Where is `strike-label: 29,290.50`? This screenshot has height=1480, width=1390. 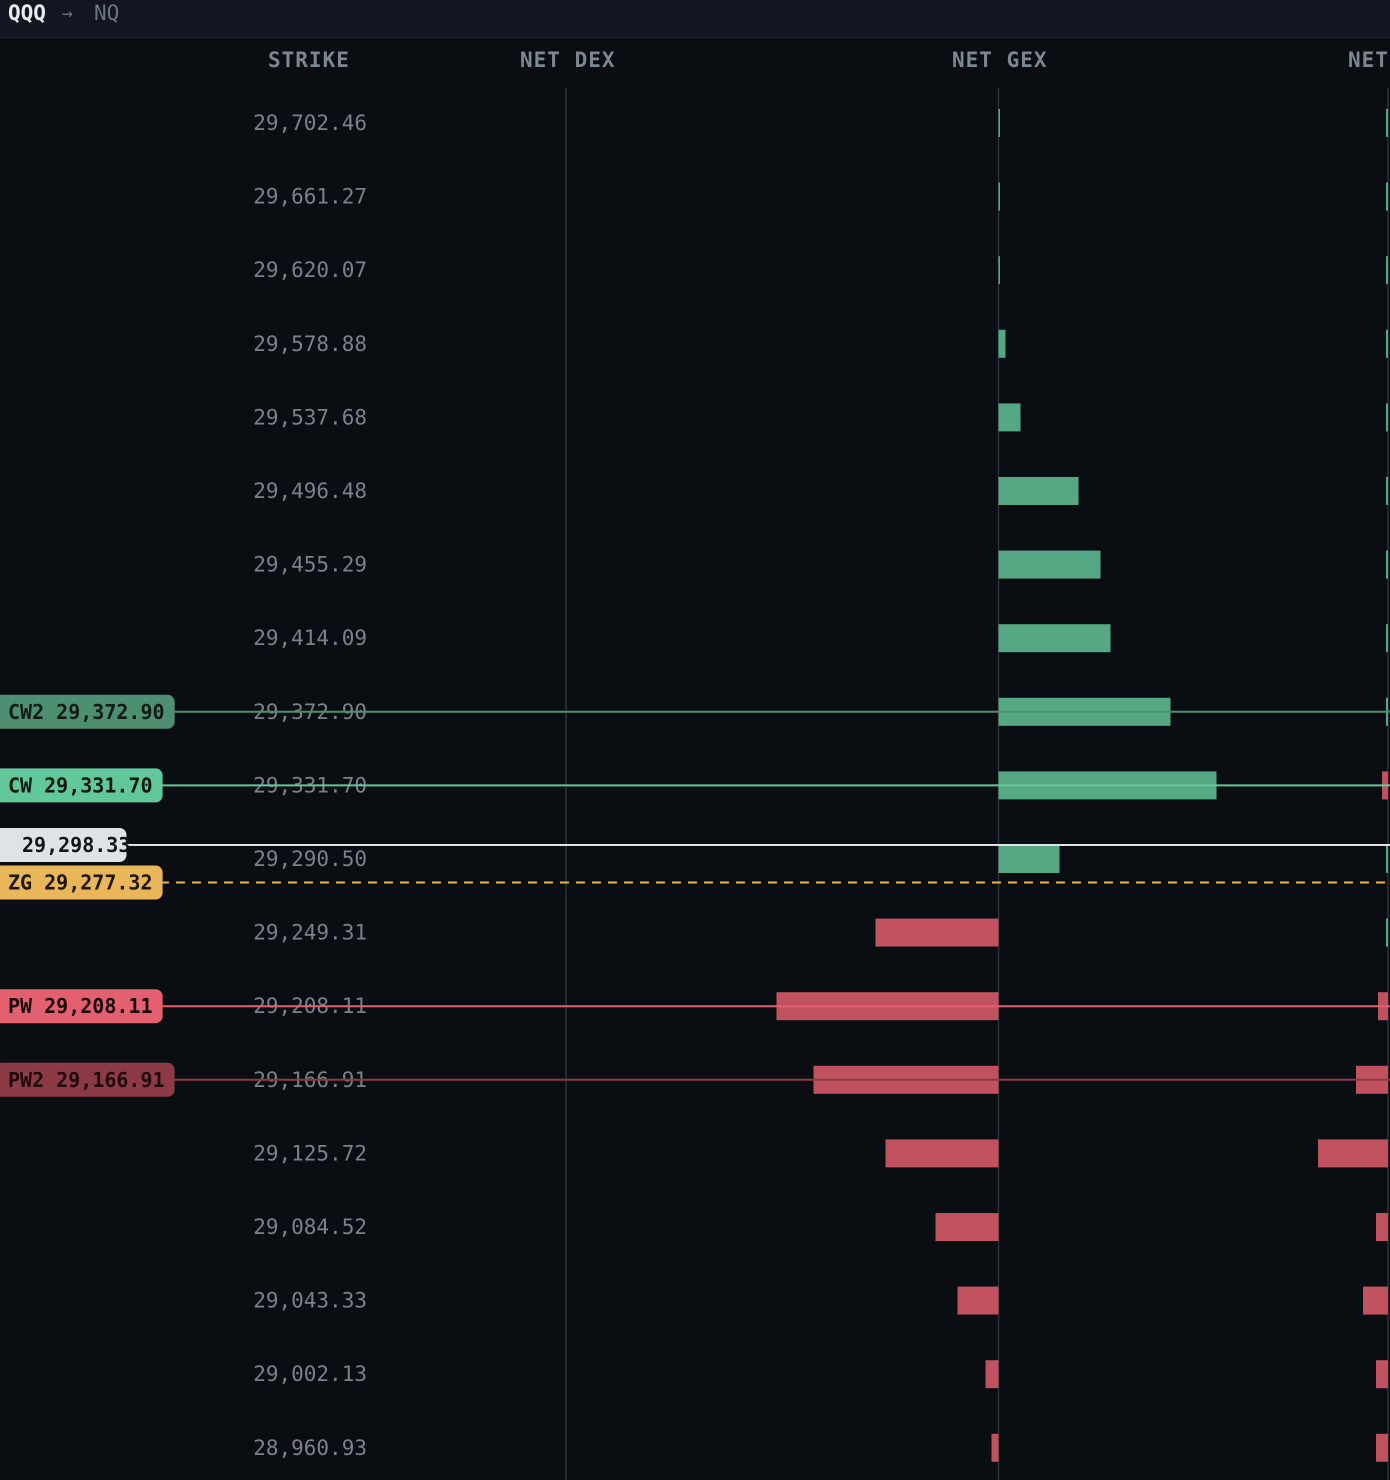 strike-label: 29,290.50 is located at coordinates (310, 859).